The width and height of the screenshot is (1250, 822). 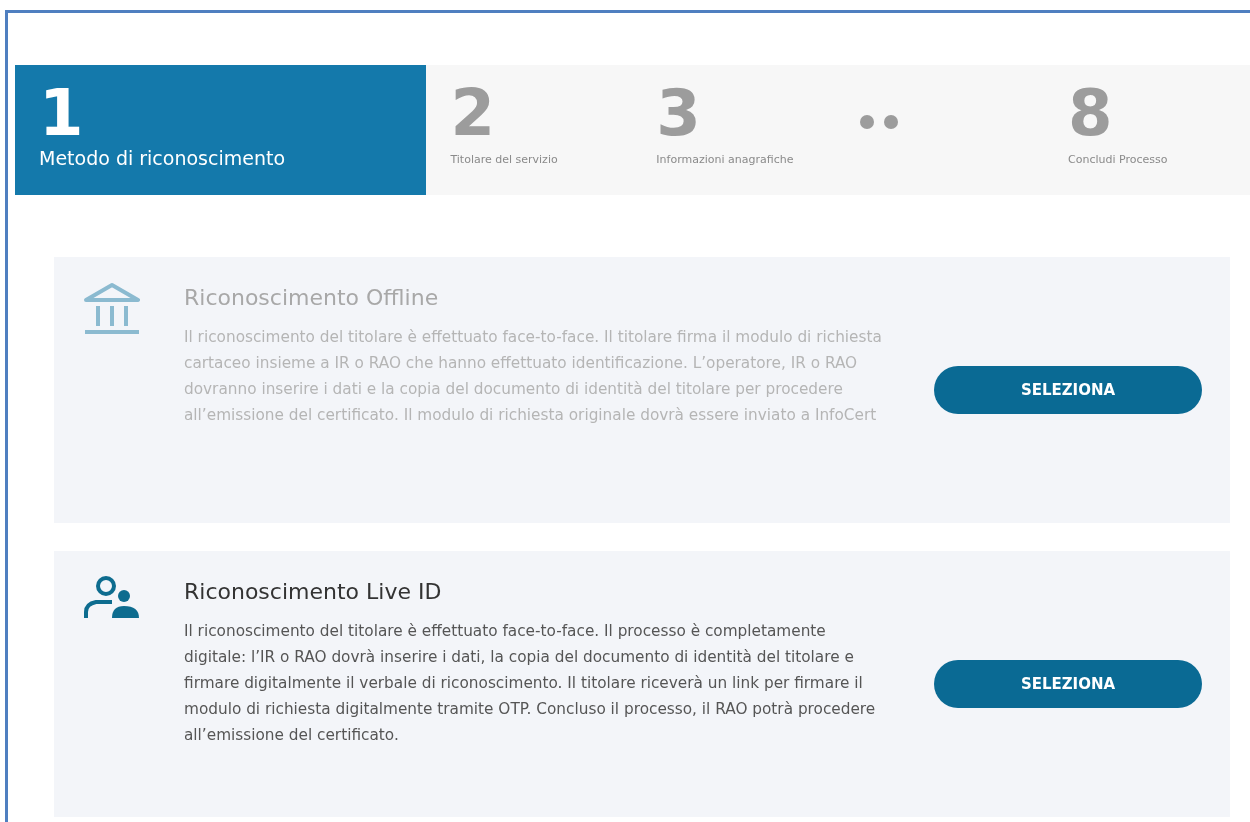 What do you see at coordinates (312, 297) in the screenshot?
I see `option-title: Riconoscimento Offline` at bounding box center [312, 297].